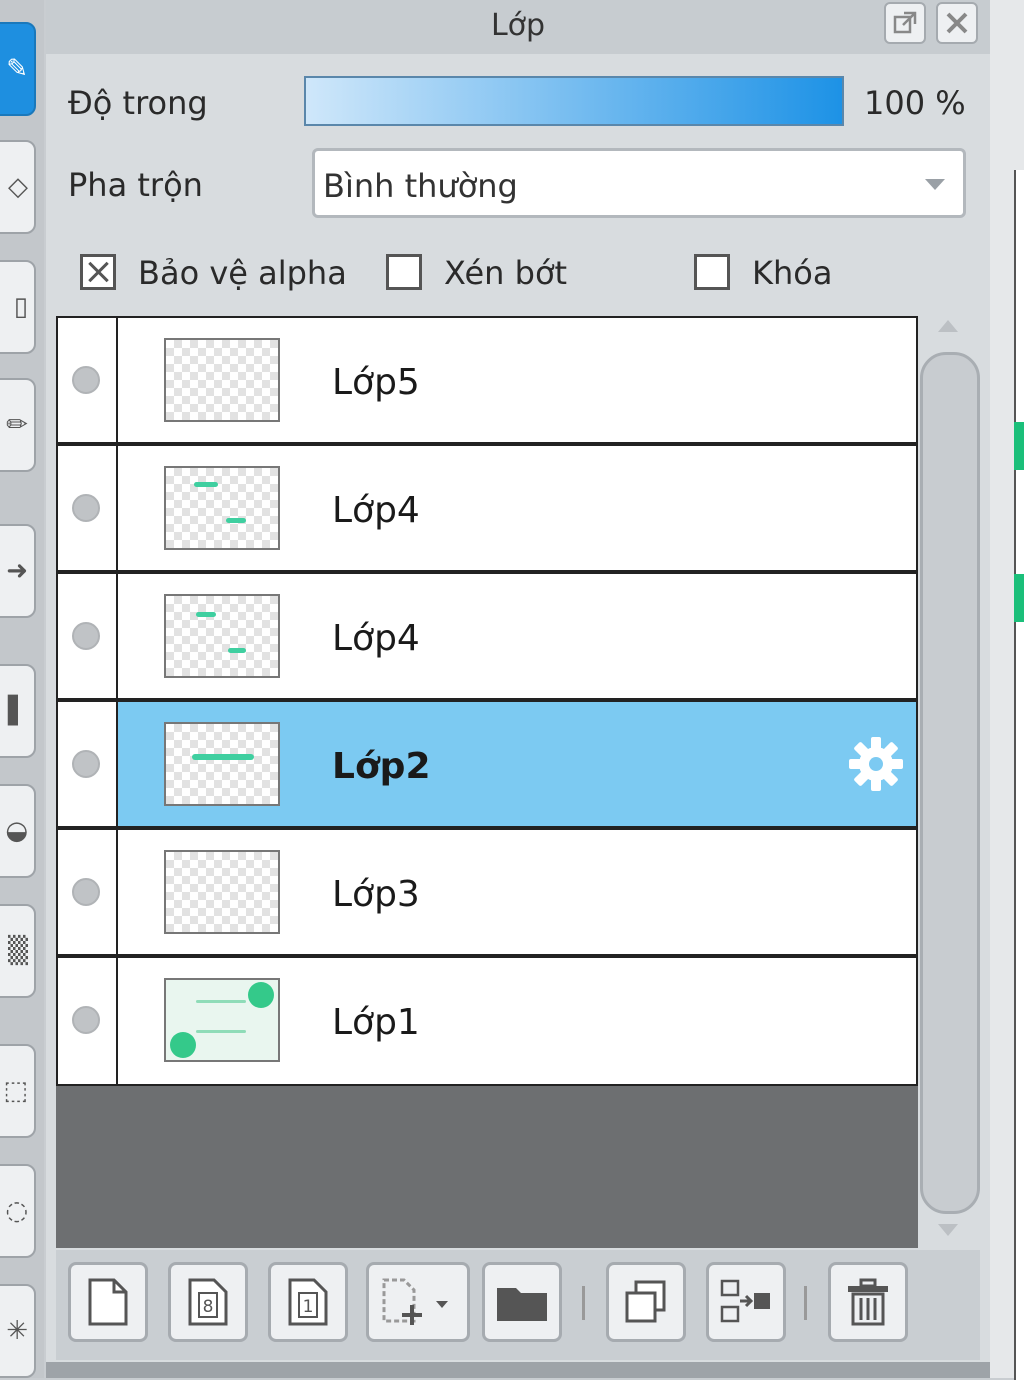 The height and width of the screenshot is (1380, 1024). What do you see at coordinates (404, 272) in the screenshot?
I see `clipping-checkbox` at bounding box center [404, 272].